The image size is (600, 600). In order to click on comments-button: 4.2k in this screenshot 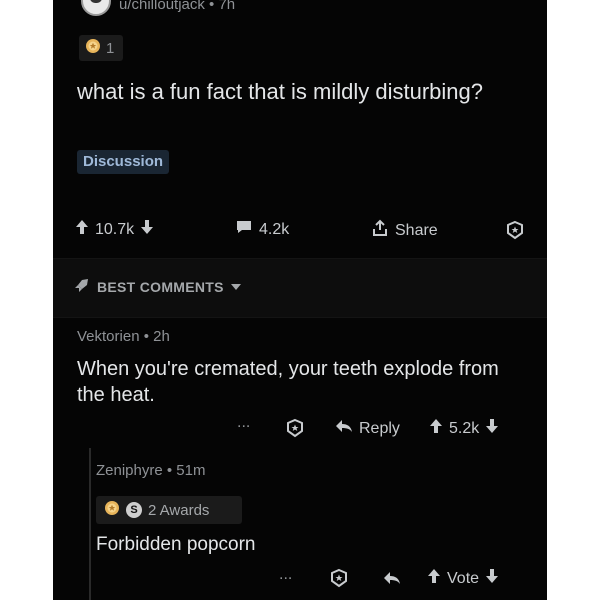, I will do `click(262, 229)`.